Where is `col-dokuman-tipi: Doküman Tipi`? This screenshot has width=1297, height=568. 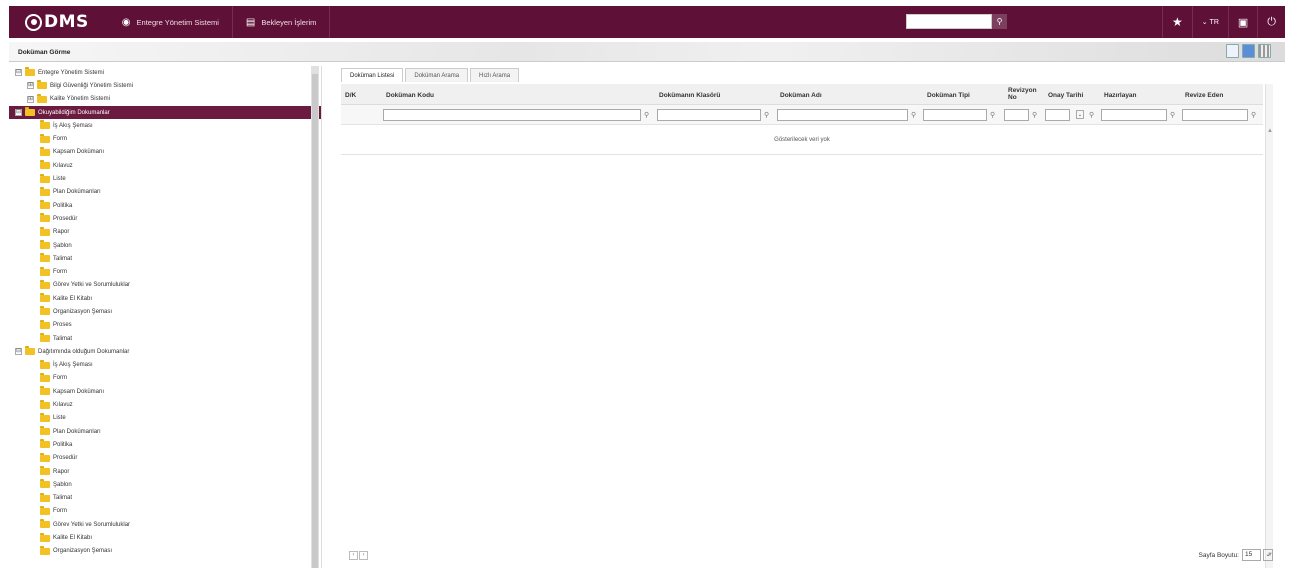
col-dokuman-tipi: Doküman Tipi is located at coordinates (948, 95).